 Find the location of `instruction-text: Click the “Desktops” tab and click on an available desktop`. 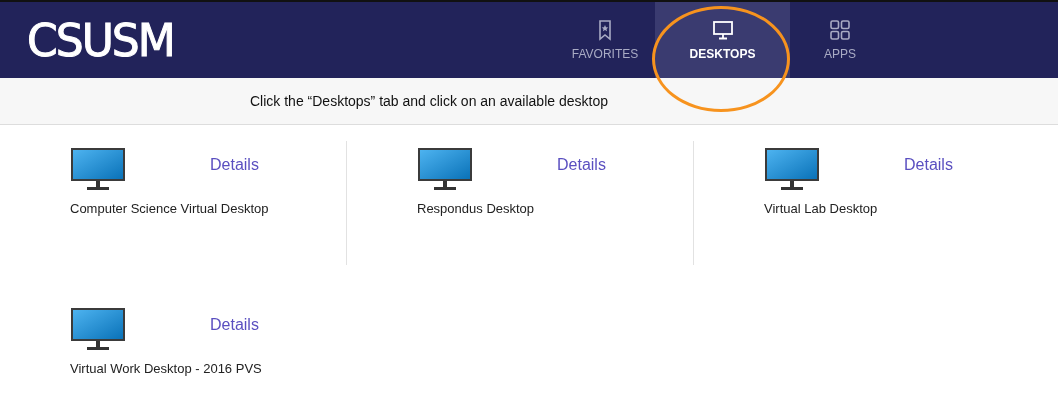

instruction-text: Click the “Desktops” tab and click on an available desktop is located at coordinates (429, 101).